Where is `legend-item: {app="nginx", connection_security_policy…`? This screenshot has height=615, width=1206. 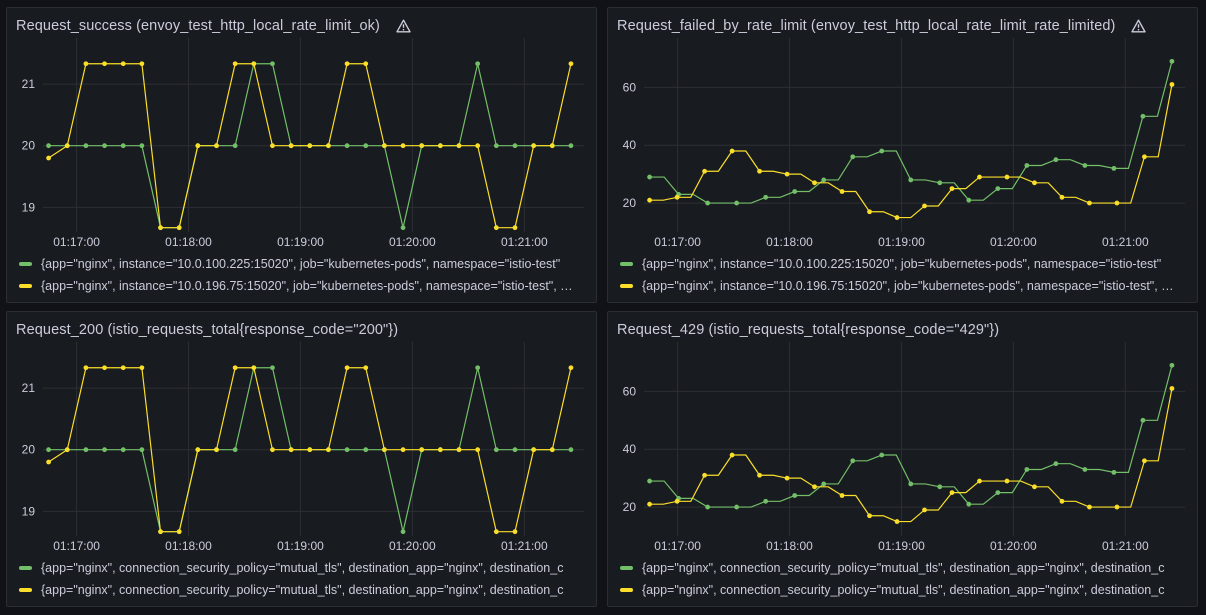
legend-item: {app="nginx", connection_security_policy… is located at coordinates (908, 590).